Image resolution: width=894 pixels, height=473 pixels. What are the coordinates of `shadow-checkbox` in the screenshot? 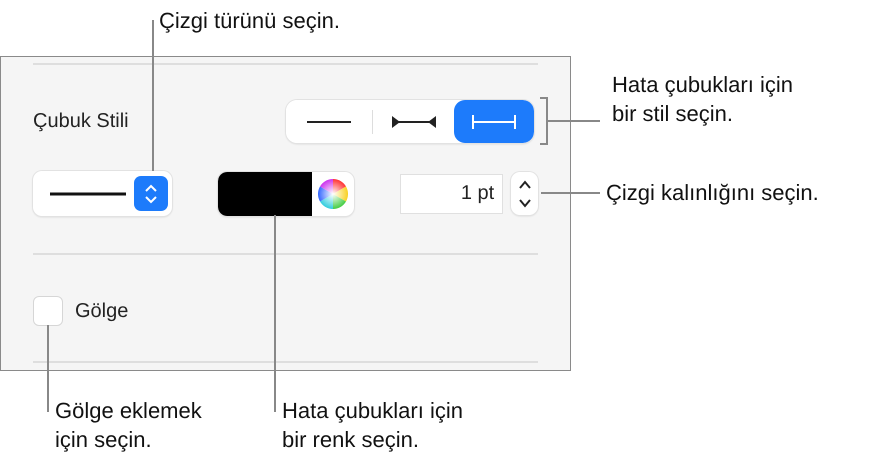 It's located at (48, 311).